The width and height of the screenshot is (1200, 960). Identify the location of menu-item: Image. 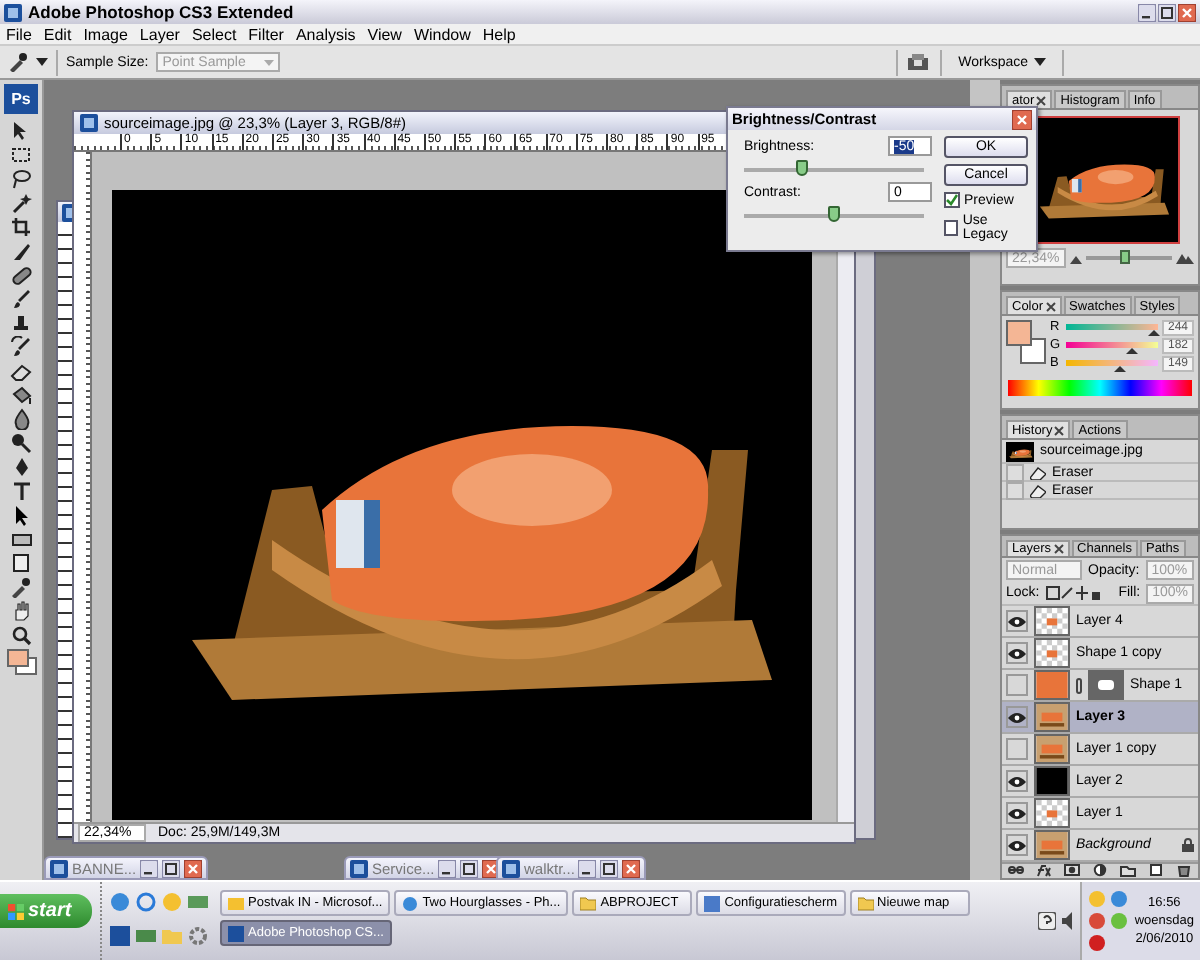
(105, 34).